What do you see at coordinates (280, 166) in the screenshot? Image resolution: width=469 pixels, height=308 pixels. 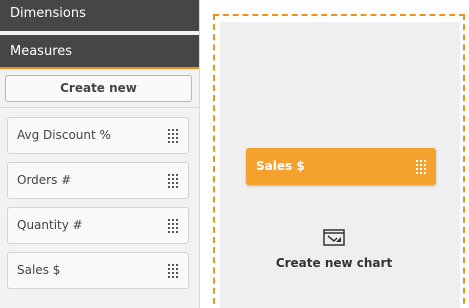 I see `dragged-measure-label: Sales $` at bounding box center [280, 166].